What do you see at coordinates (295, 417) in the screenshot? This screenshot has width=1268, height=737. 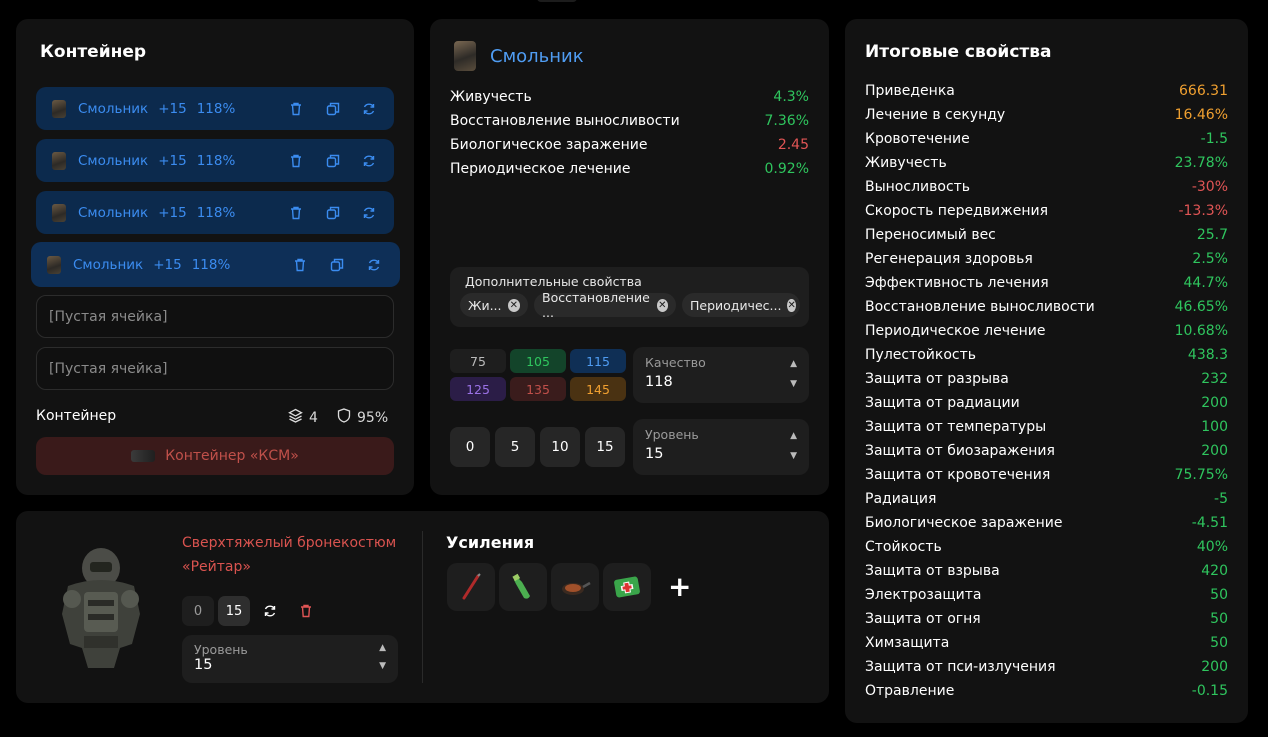 I see `layers-icon` at bounding box center [295, 417].